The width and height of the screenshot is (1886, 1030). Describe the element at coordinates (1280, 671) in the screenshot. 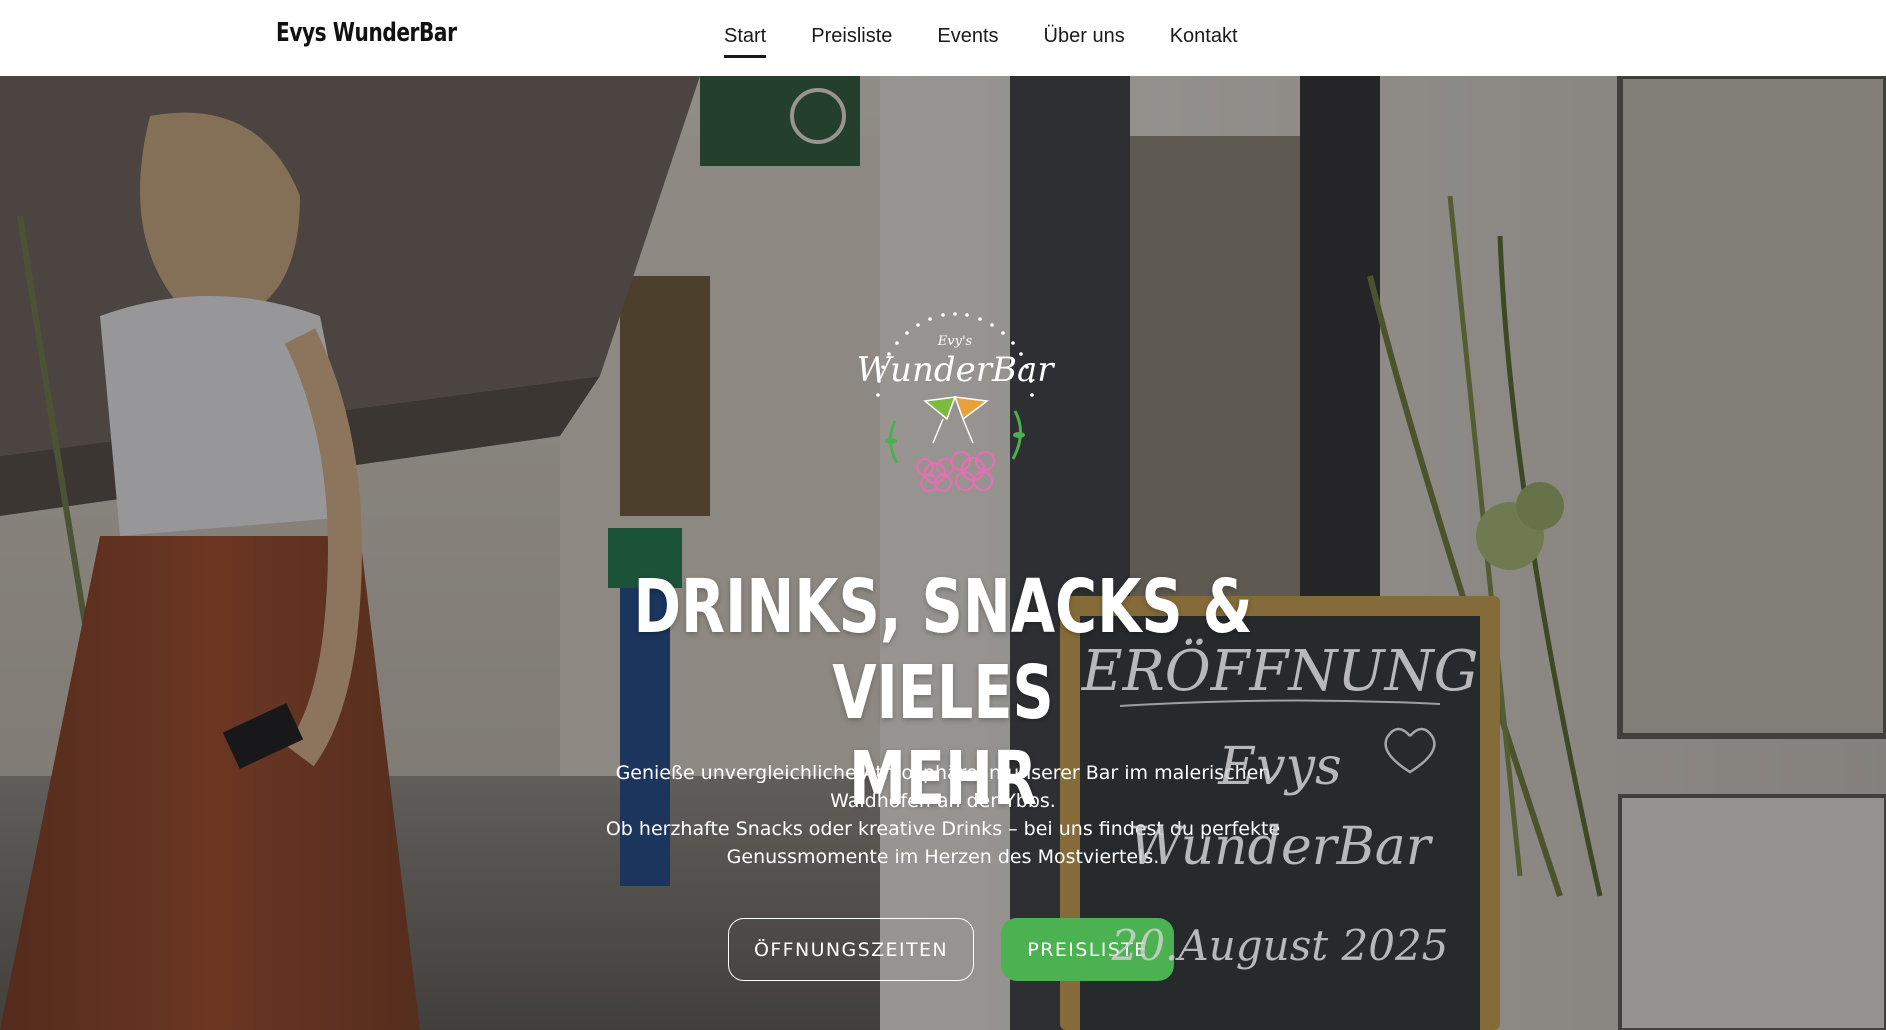

I see `chalkboard-line-1: ERÖFFNUNG` at that location.